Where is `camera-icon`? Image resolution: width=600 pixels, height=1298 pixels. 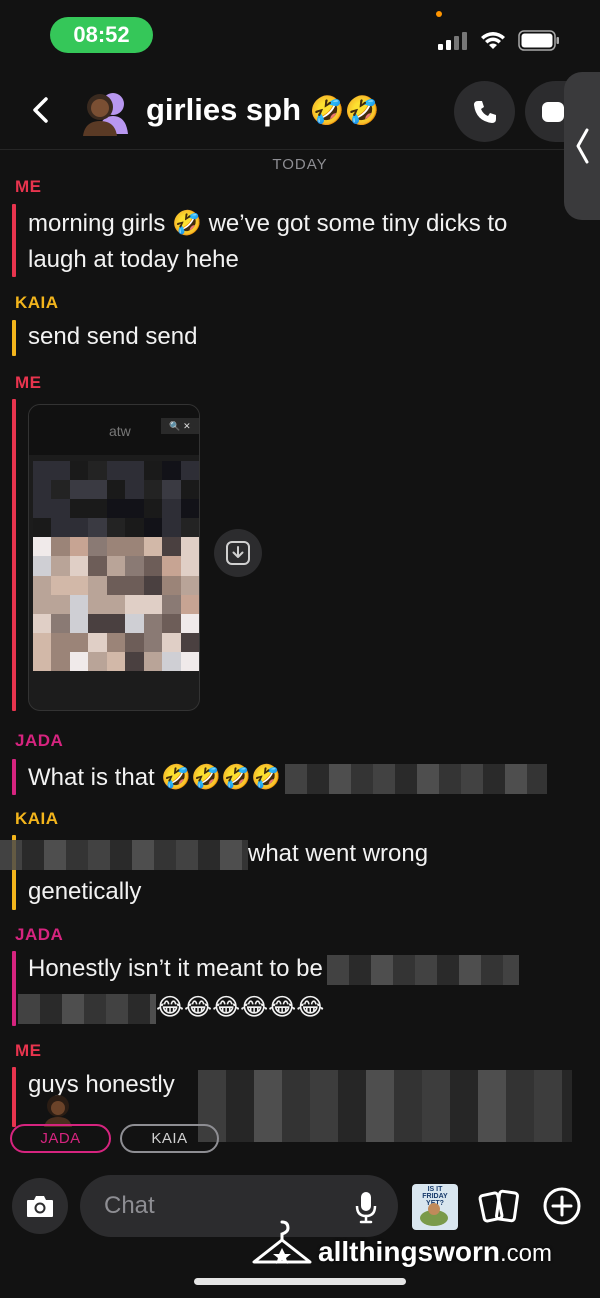
camera-icon is located at coordinates (40, 1206).